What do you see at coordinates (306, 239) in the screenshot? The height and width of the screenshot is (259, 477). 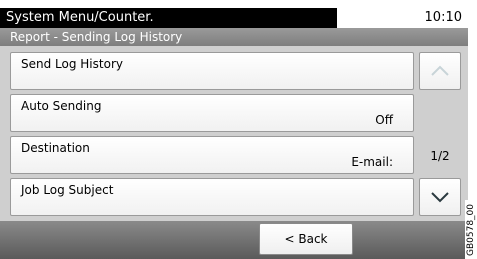 I see `back-button: < Back` at bounding box center [306, 239].